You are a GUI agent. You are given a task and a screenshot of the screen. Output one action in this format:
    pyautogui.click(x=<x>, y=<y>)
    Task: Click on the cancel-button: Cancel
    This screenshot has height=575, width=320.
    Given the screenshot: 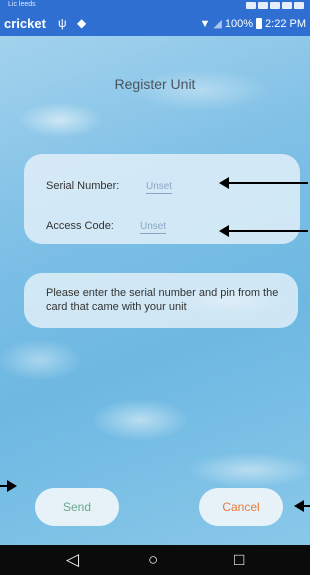 What is the action you would take?
    pyautogui.click(x=241, y=507)
    